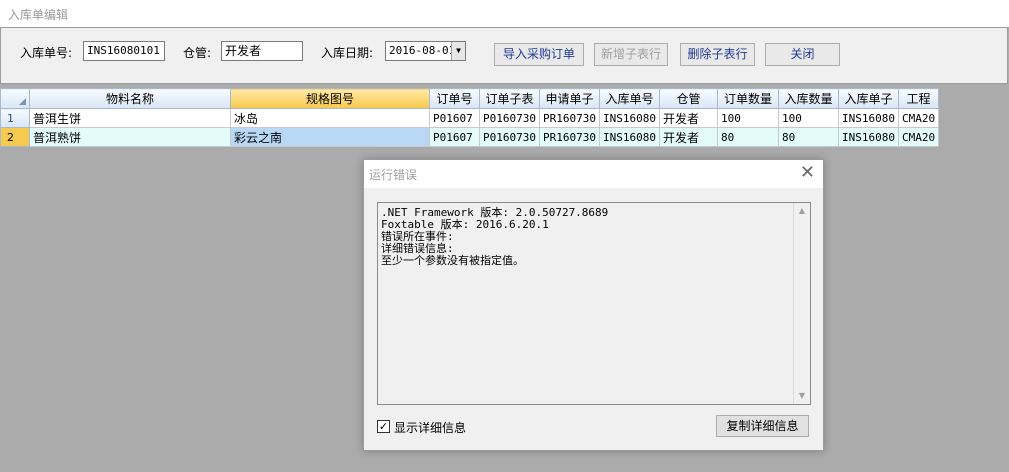 This screenshot has width=1009, height=472. What do you see at coordinates (197, 53) in the screenshot?
I see `keeper-label: 仓管:` at bounding box center [197, 53].